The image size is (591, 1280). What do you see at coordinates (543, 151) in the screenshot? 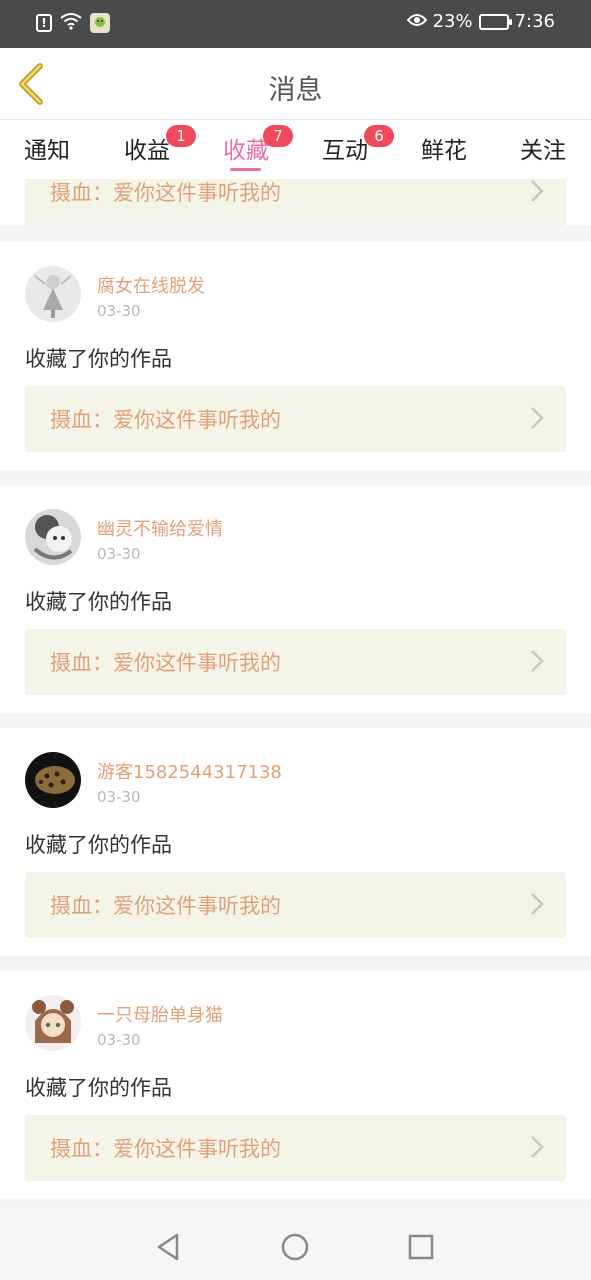
I see `tab-label: 关注` at bounding box center [543, 151].